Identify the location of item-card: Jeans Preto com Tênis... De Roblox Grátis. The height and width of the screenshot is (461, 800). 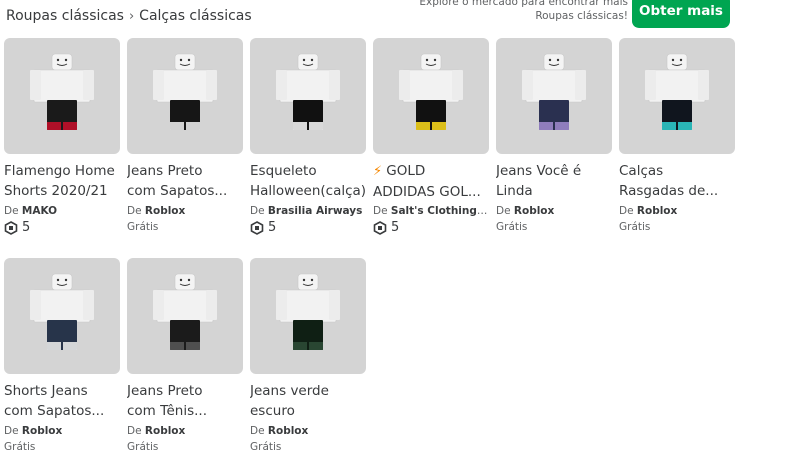
(185, 355).